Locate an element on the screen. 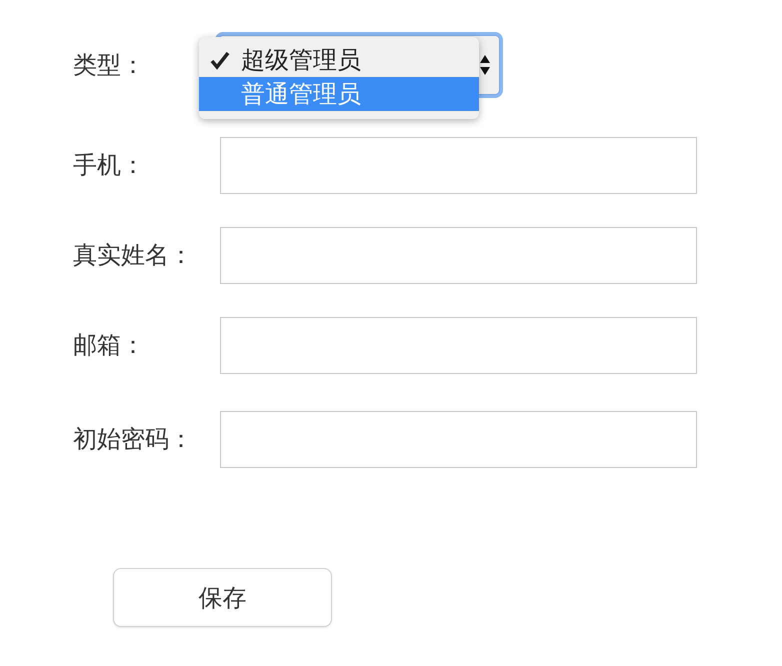 This screenshot has height=666, width=782. save-button: 保存 is located at coordinates (222, 597).